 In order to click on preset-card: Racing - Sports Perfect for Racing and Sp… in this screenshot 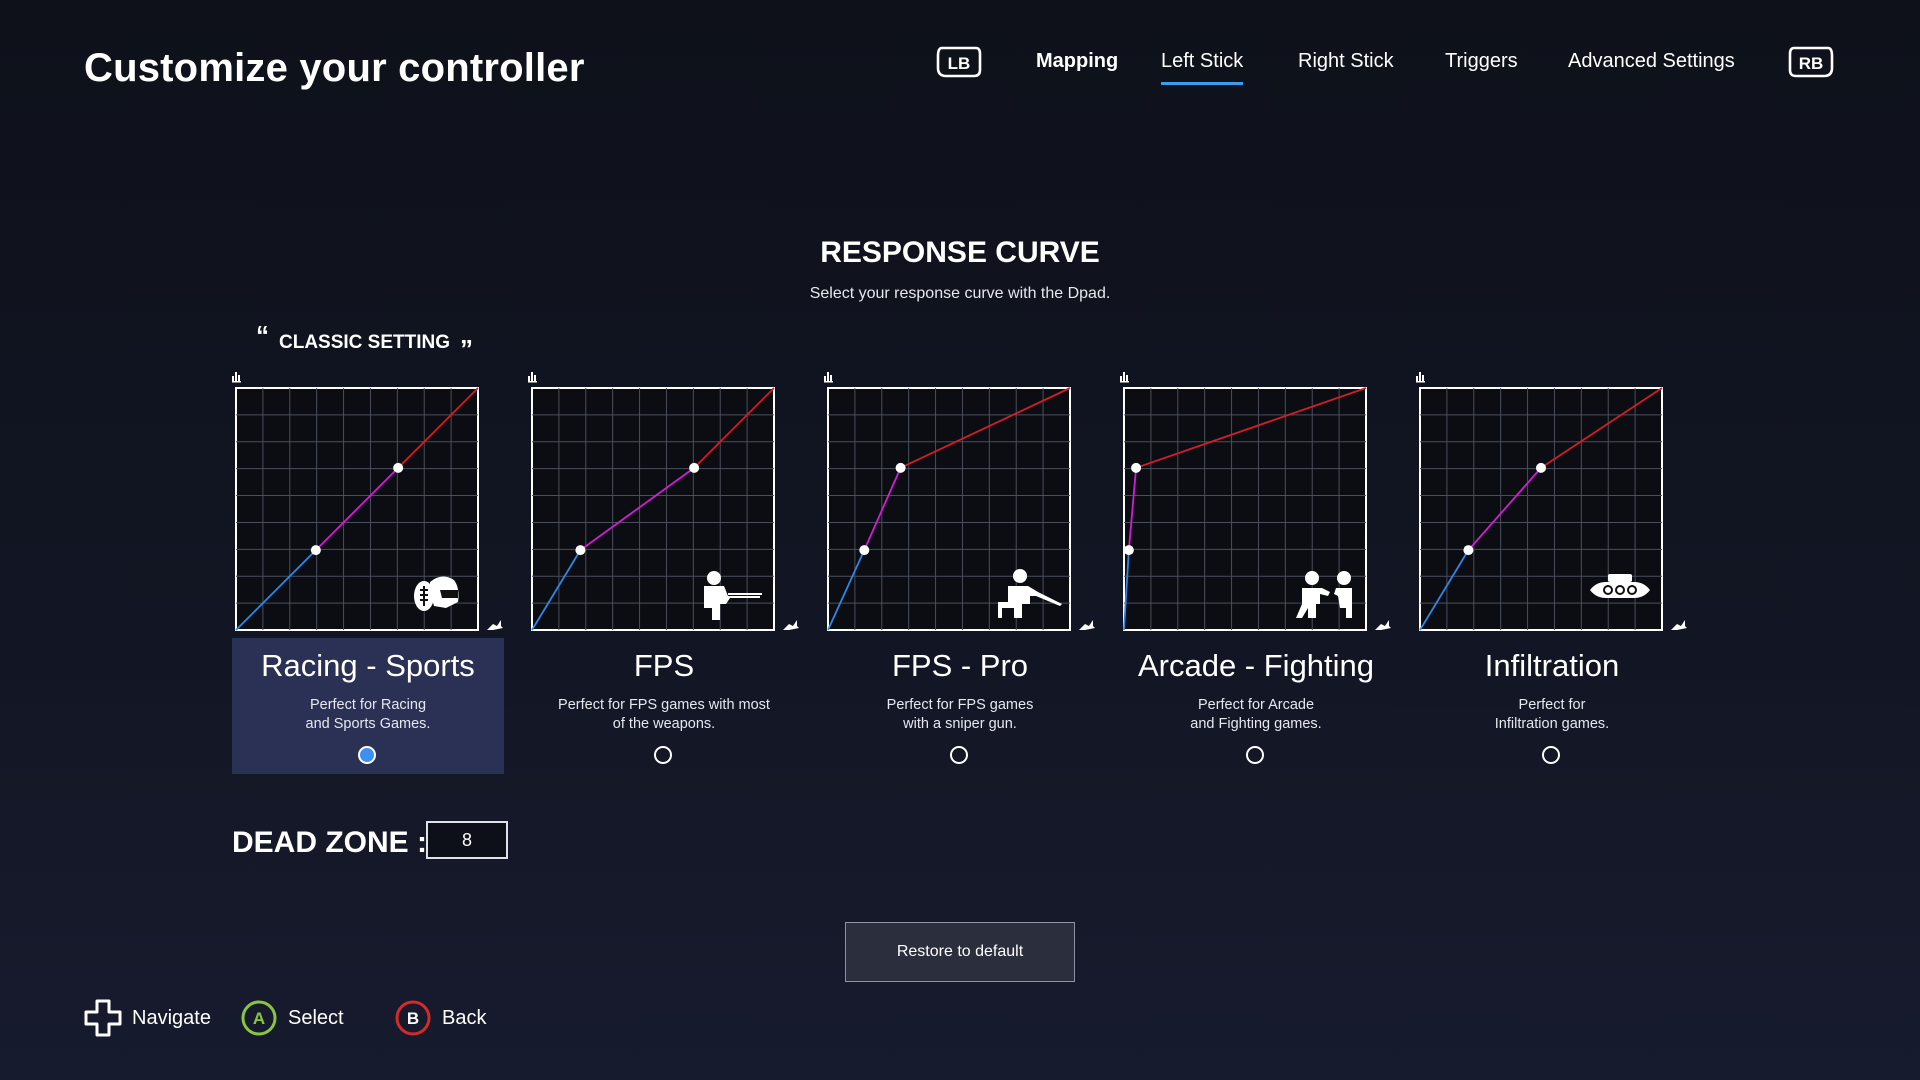, I will do `click(380, 572)`.